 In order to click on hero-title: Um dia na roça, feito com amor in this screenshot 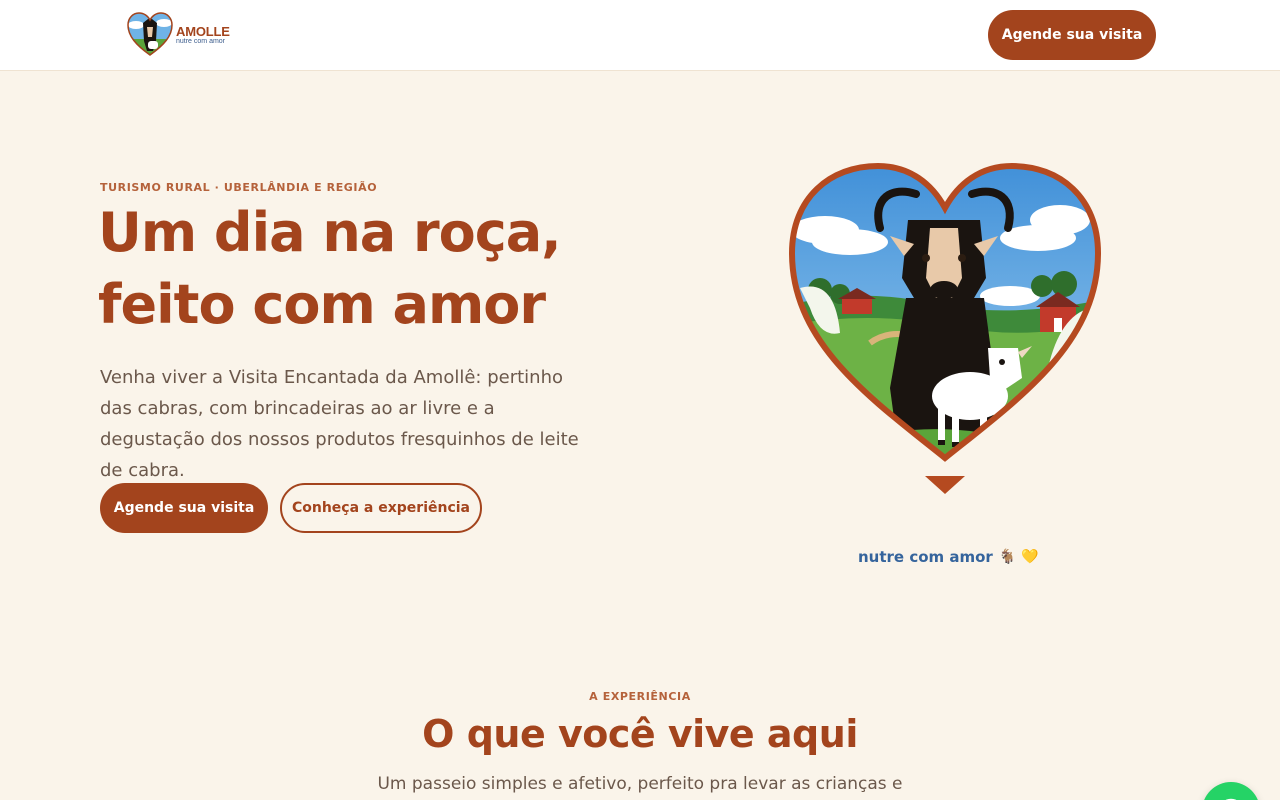, I will do `click(358, 269)`.